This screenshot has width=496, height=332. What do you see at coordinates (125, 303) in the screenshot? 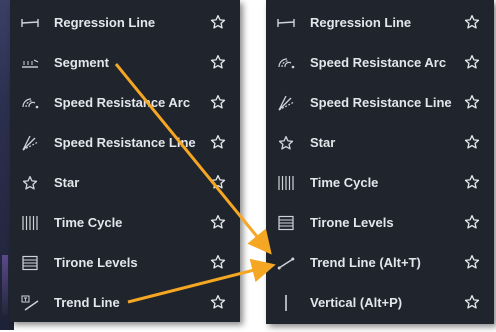
I see `menu-item-trend-line: Trend Line` at bounding box center [125, 303].